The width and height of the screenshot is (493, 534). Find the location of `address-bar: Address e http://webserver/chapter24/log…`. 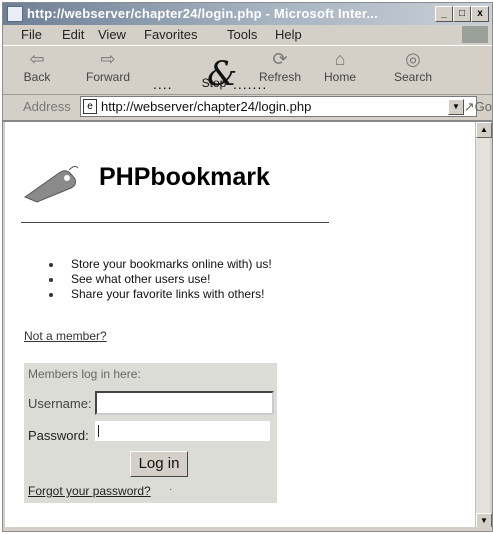

address-bar: Address e http://webserver/chapter24/log… is located at coordinates (247, 108).